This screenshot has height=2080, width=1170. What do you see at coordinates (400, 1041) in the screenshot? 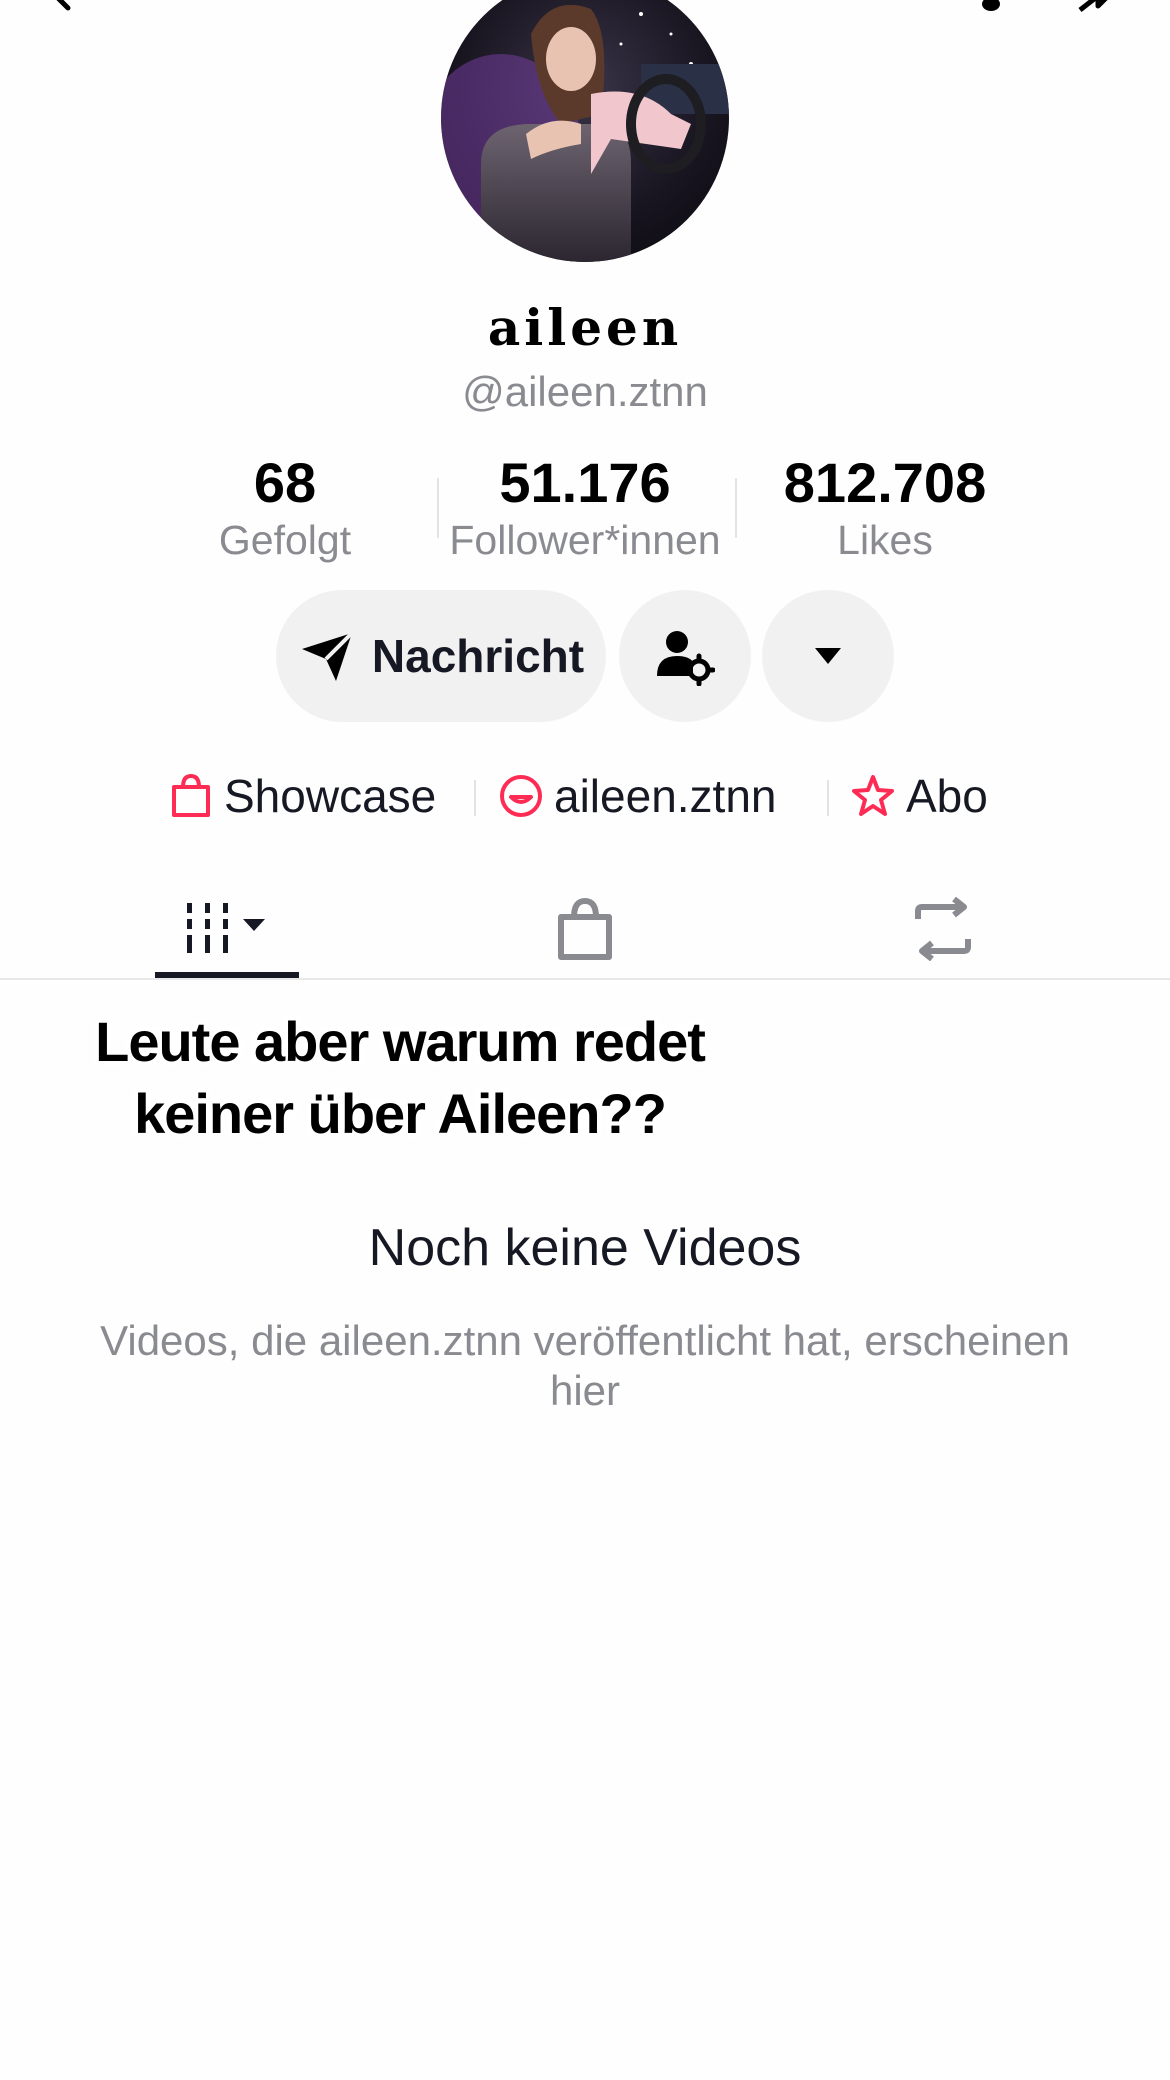
I see `overlay-caption-line-1: Leute aber warum redet` at bounding box center [400, 1041].